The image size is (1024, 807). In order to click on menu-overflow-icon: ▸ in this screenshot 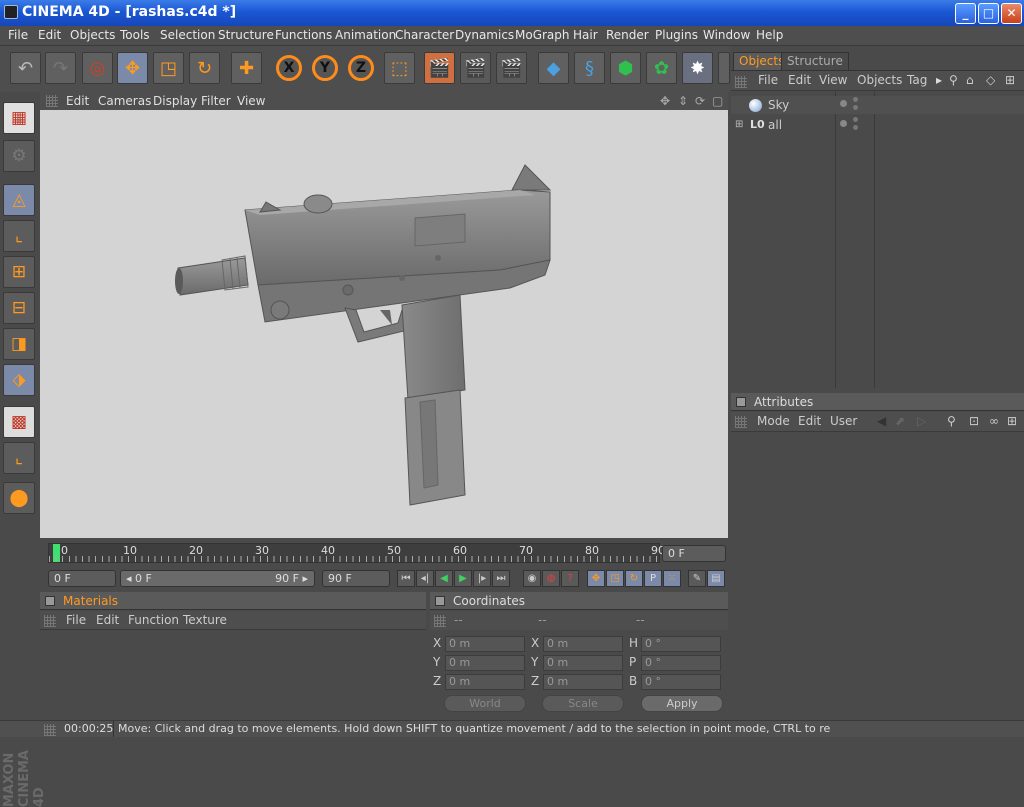, I will do `click(939, 80)`.